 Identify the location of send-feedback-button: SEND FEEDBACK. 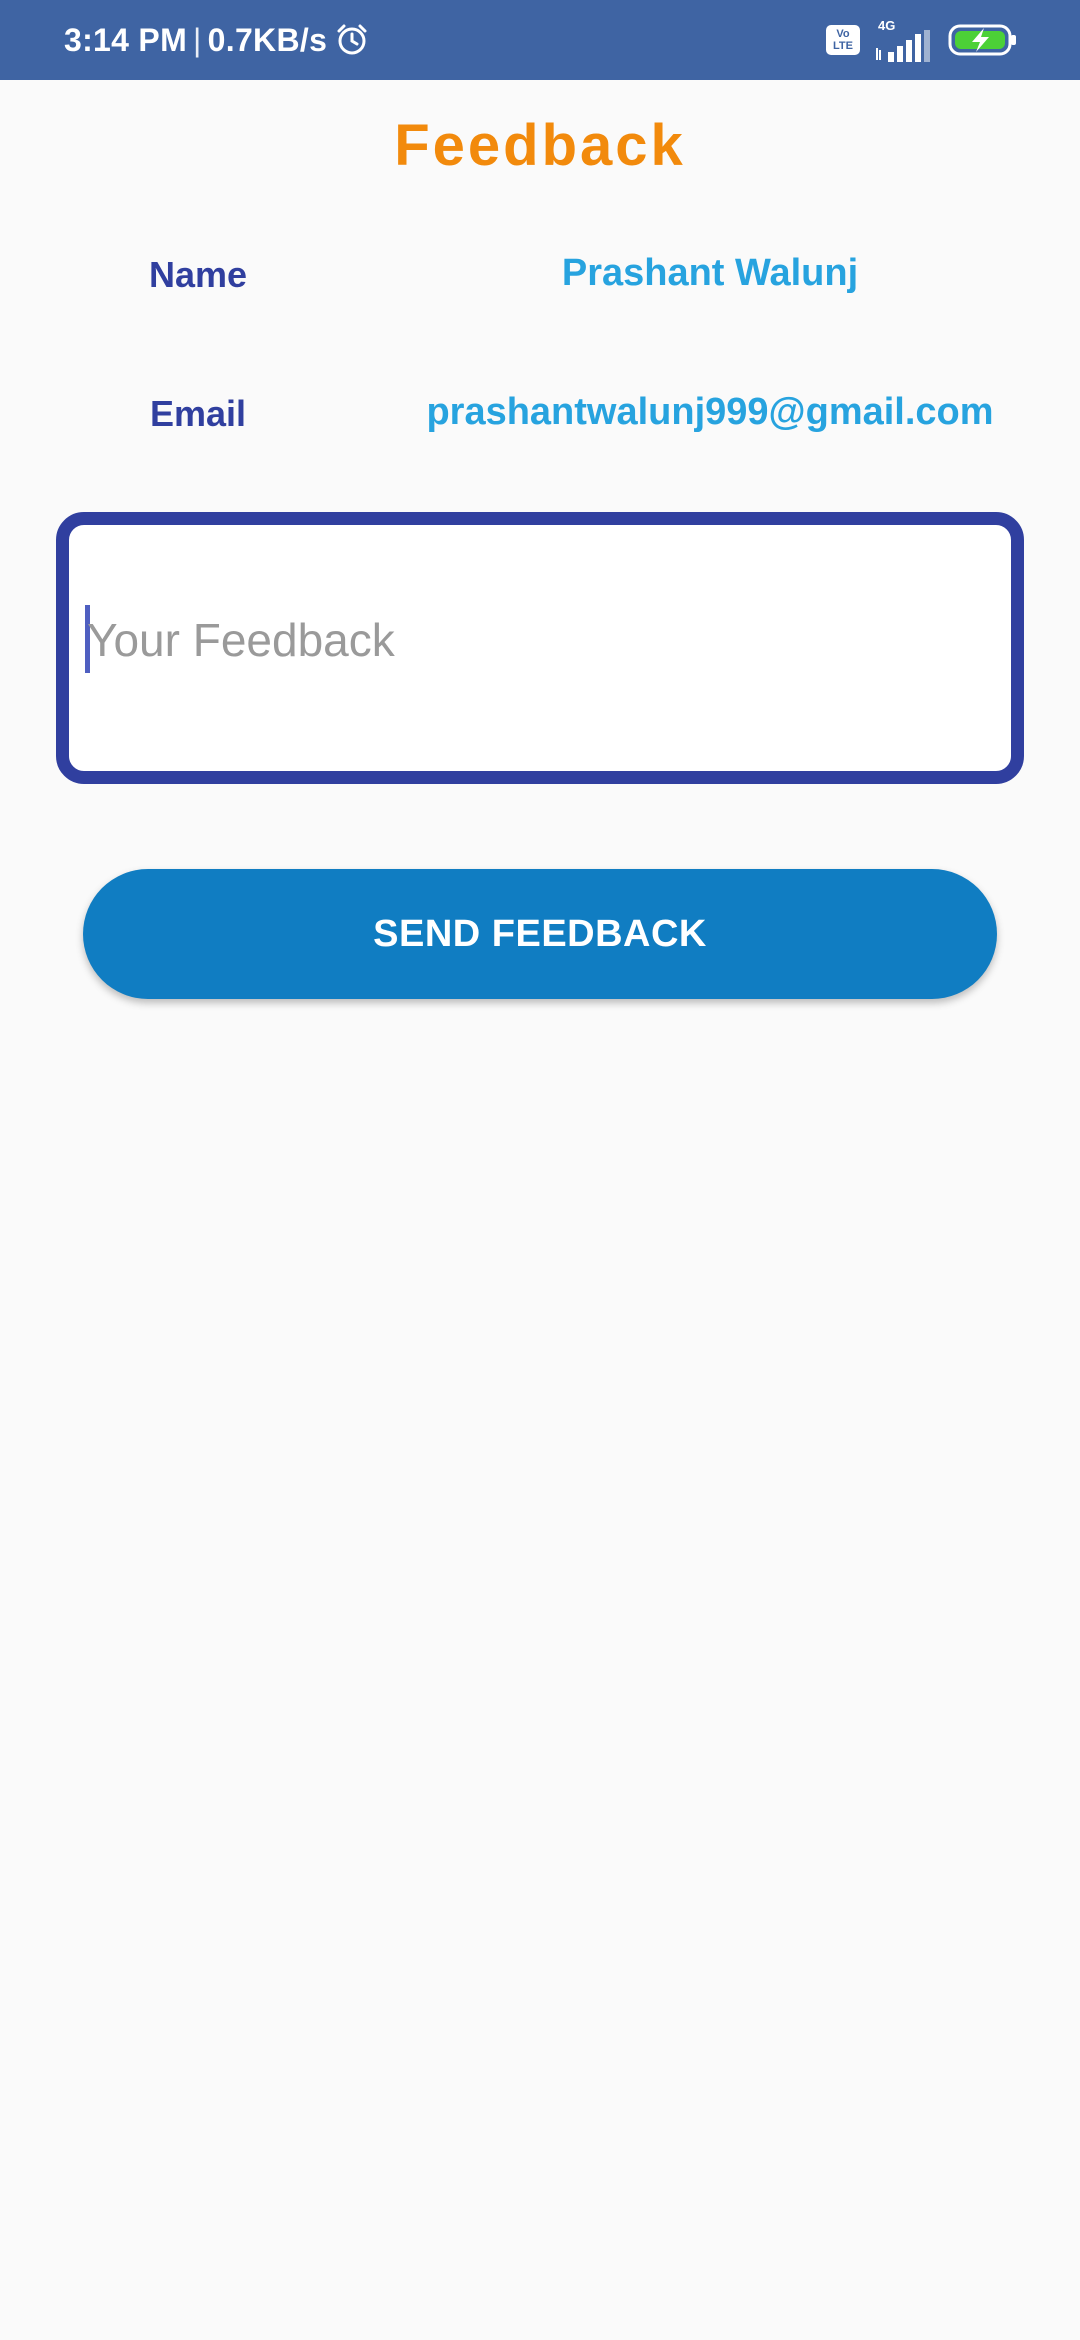
(540, 934).